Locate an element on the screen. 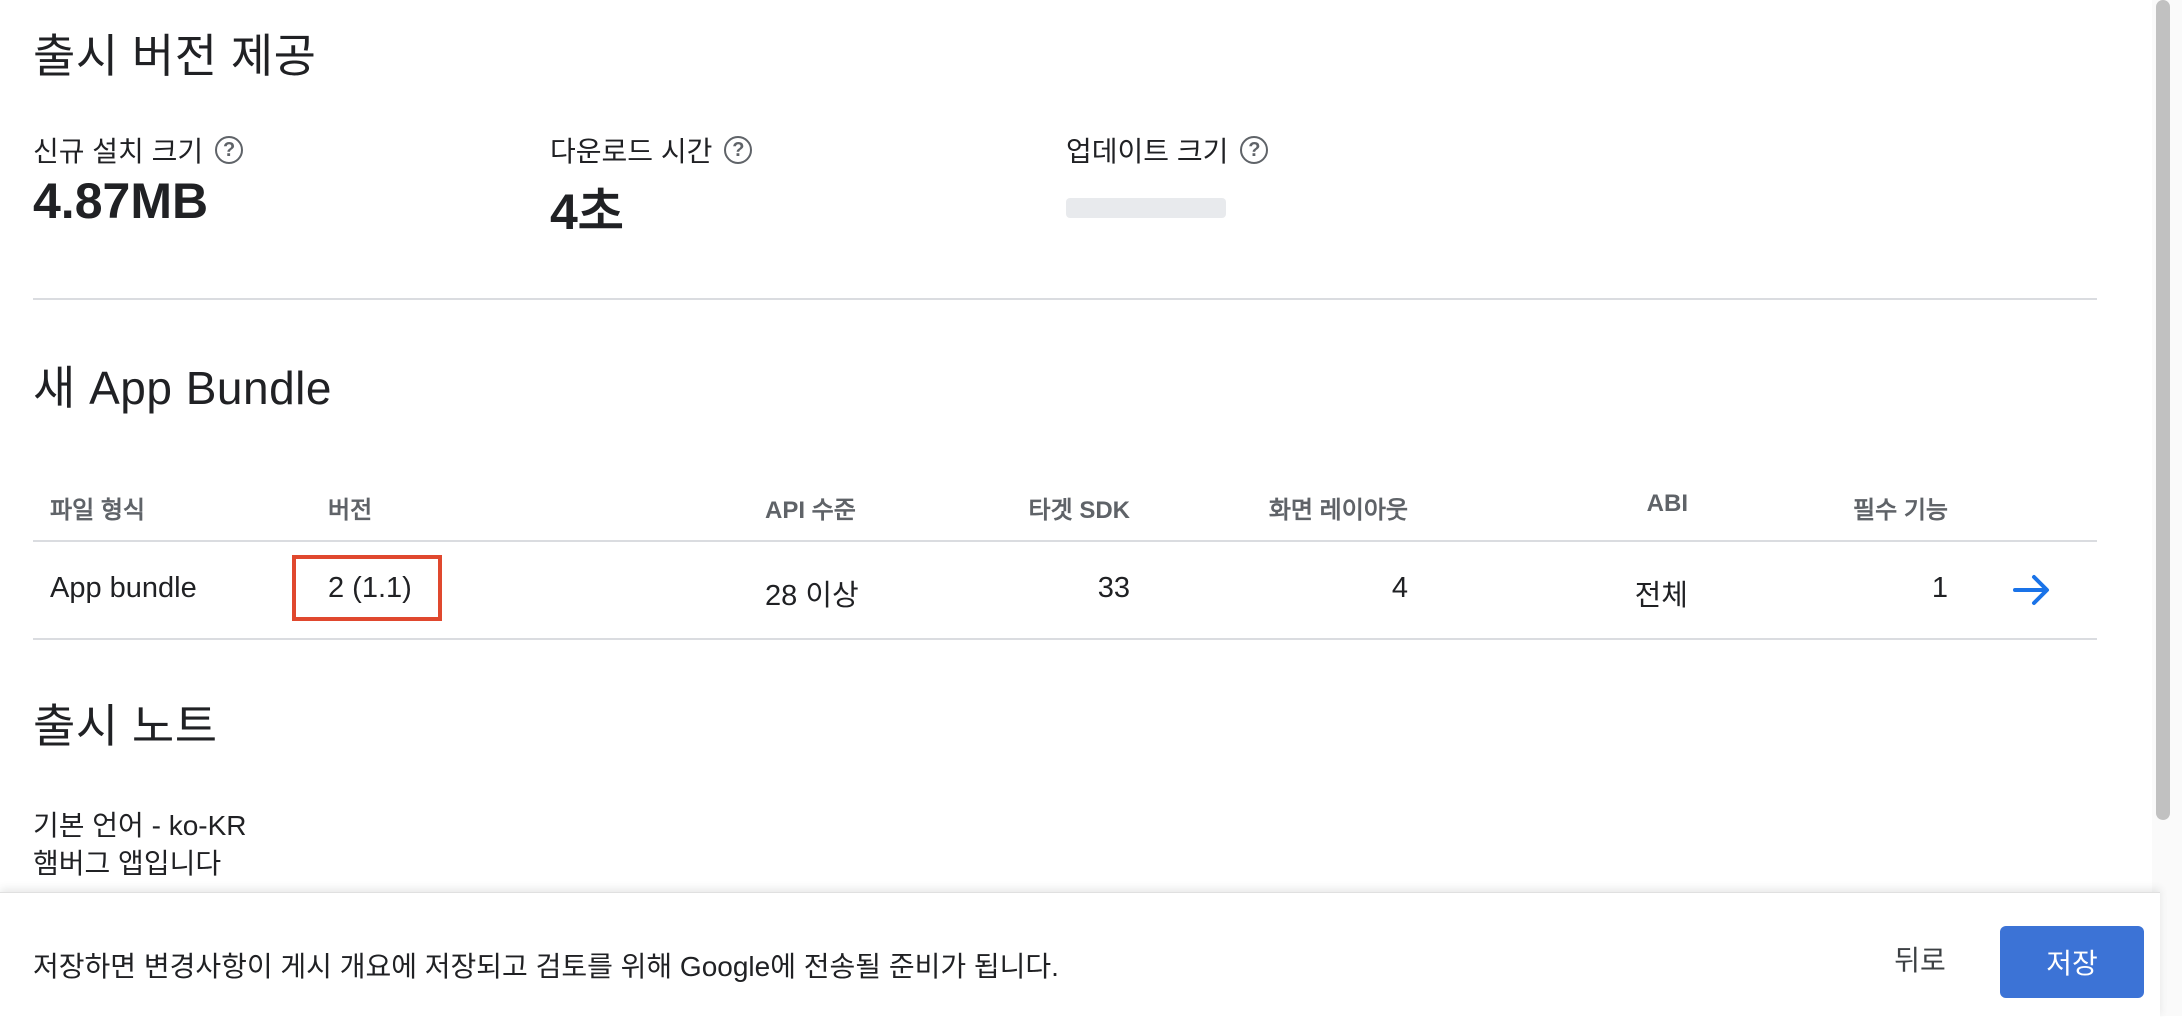  metric-new-install-size: 신규 설치 크기 ? is located at coordinates (138, 150).